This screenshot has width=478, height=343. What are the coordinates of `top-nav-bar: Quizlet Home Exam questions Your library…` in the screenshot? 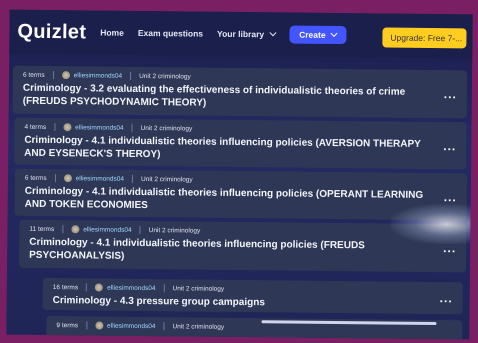 It's located at (241, 34).